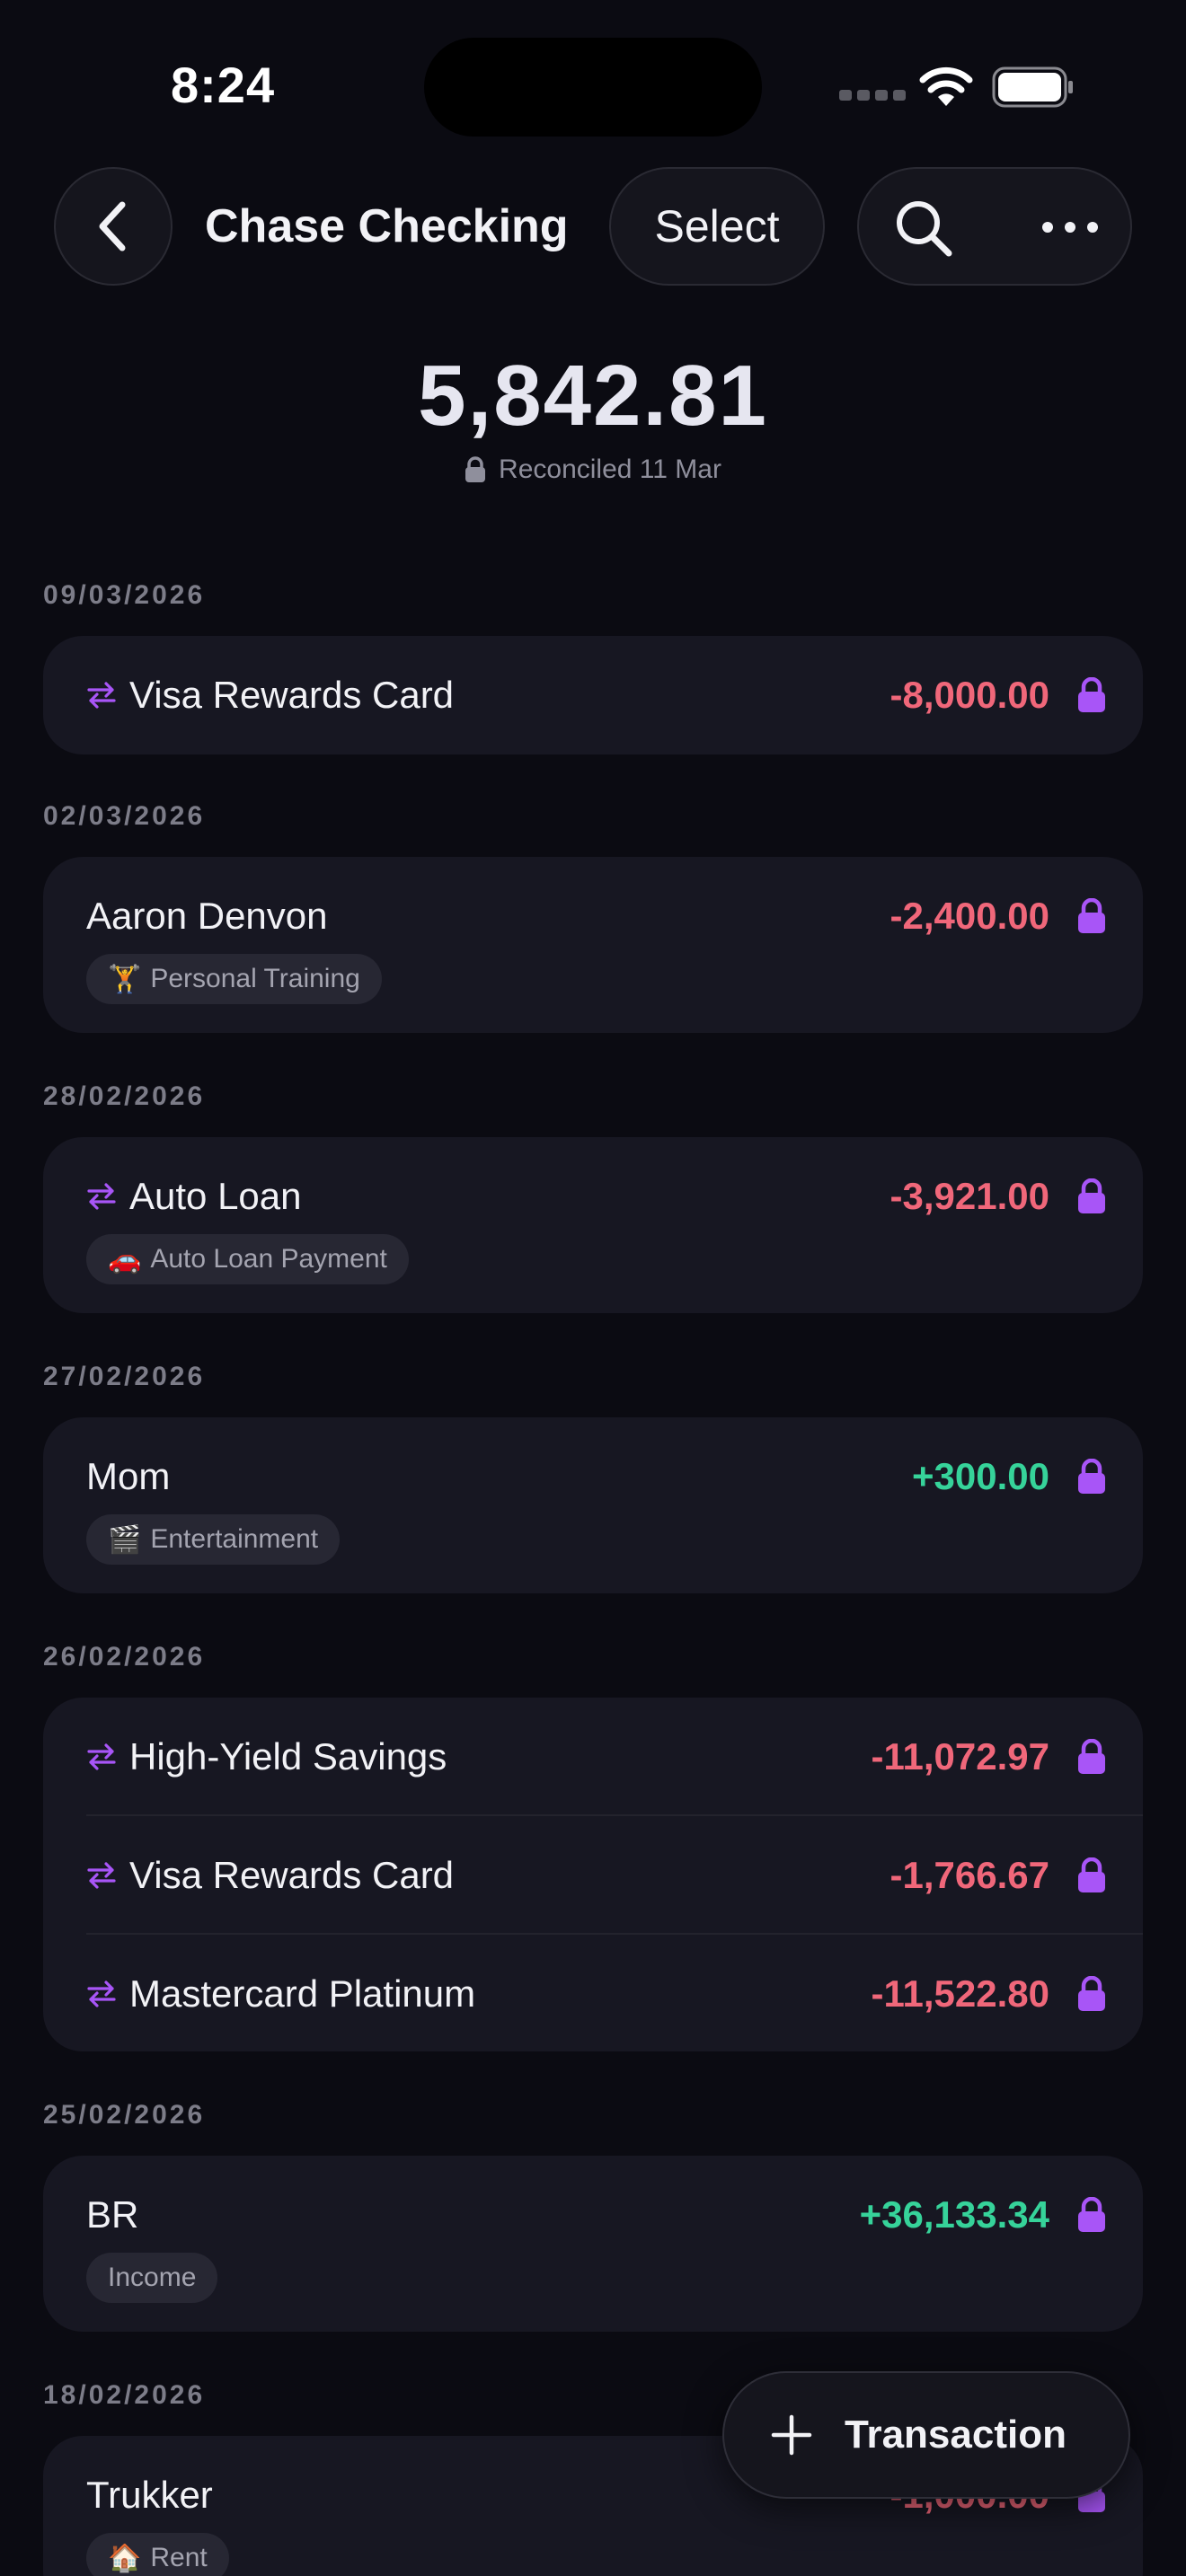 Image resolution: width=1186 pixels, height=2576 pixels. I want to click on transaction-amount: -8,000.00, so click(970, 695).